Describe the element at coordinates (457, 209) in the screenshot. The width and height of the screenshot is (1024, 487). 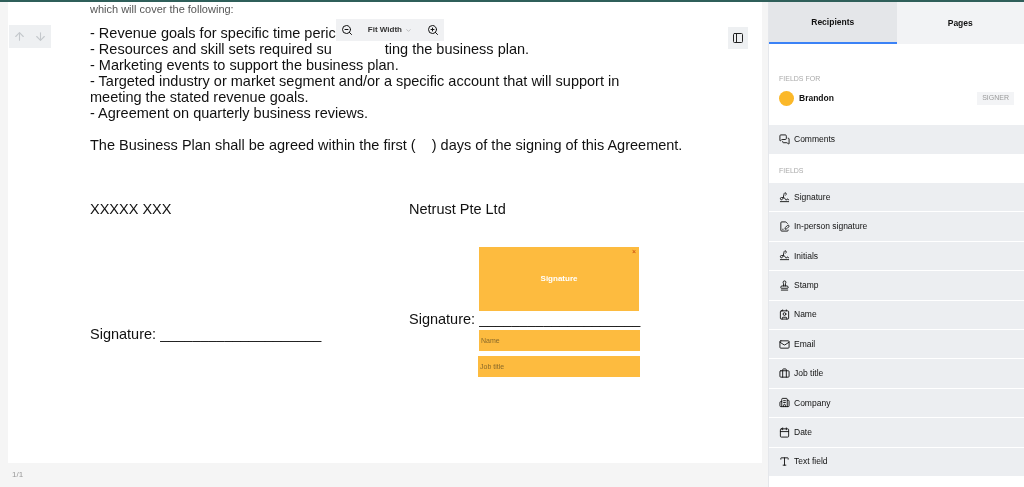
I see `party-name: Netrust Pte Ltd` at that location.